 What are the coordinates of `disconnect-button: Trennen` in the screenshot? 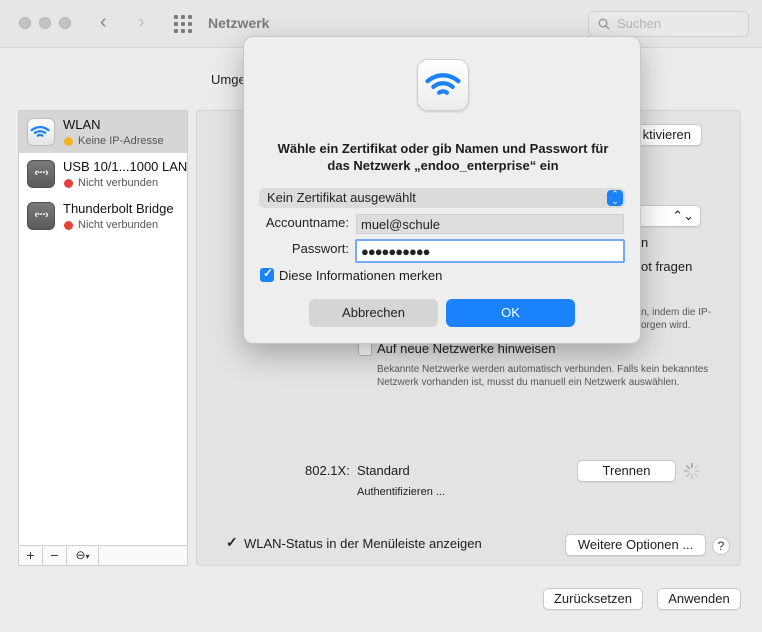 It's located at (626, 471).